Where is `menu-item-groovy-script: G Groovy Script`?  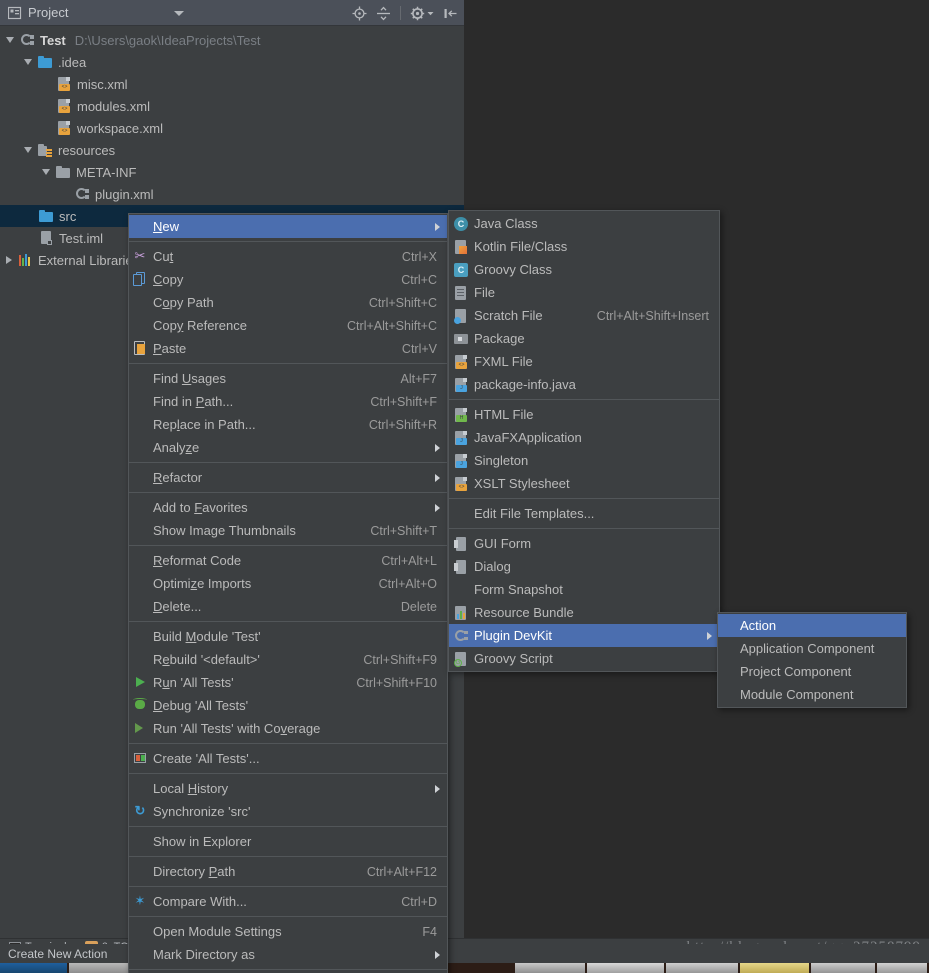
menu-item-groovy-script: G Groovy Script is located at coordinates (584, 658).